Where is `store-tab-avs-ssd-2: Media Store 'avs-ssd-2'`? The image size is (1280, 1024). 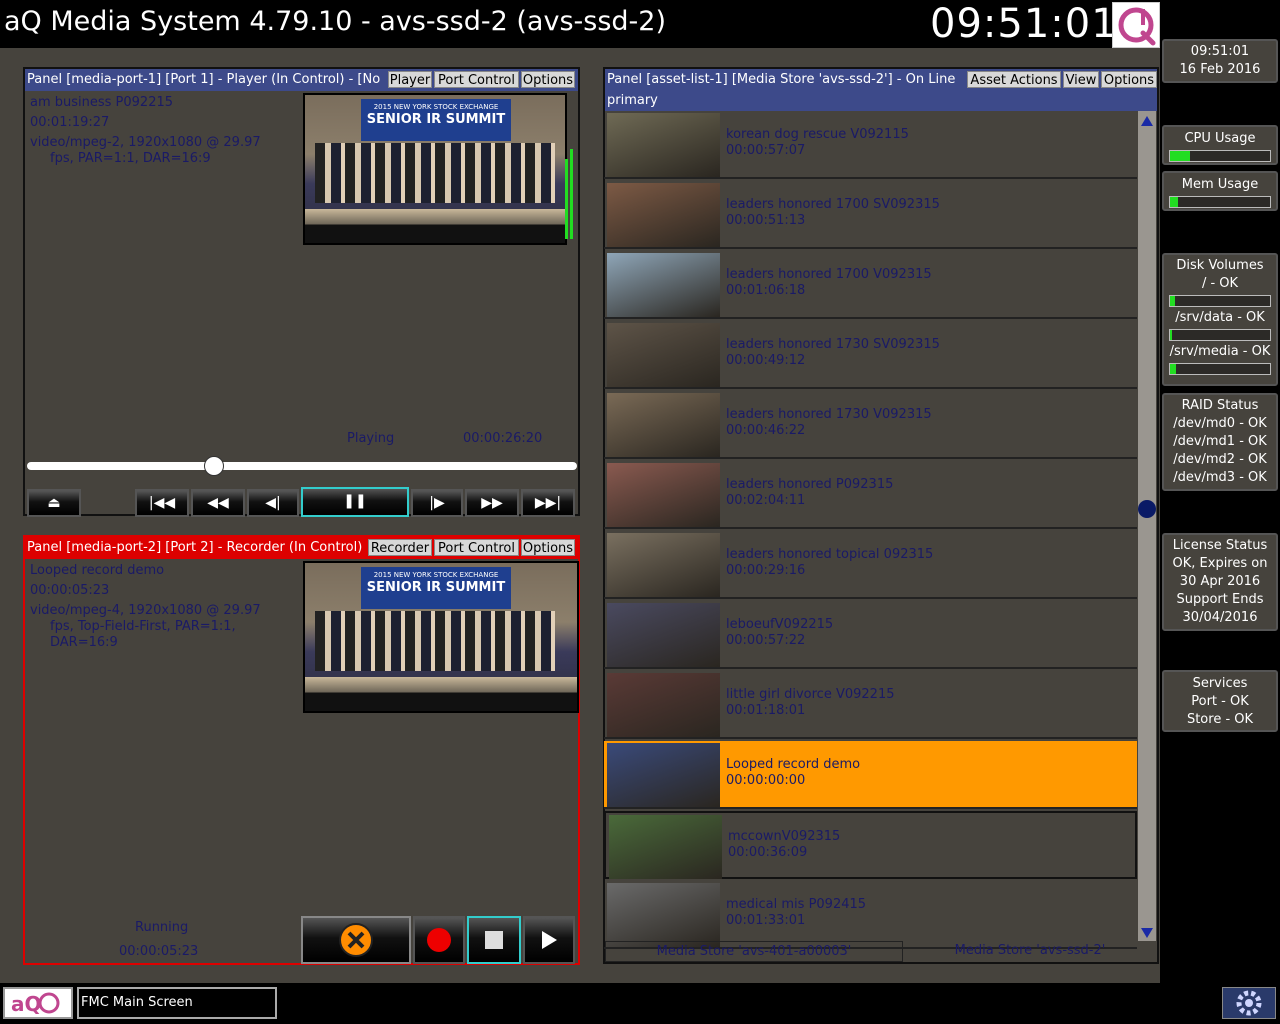 store-tab-avs-ssd-2: Media Store 'avs-ssd-2' is located at coordinates (1030, 951).